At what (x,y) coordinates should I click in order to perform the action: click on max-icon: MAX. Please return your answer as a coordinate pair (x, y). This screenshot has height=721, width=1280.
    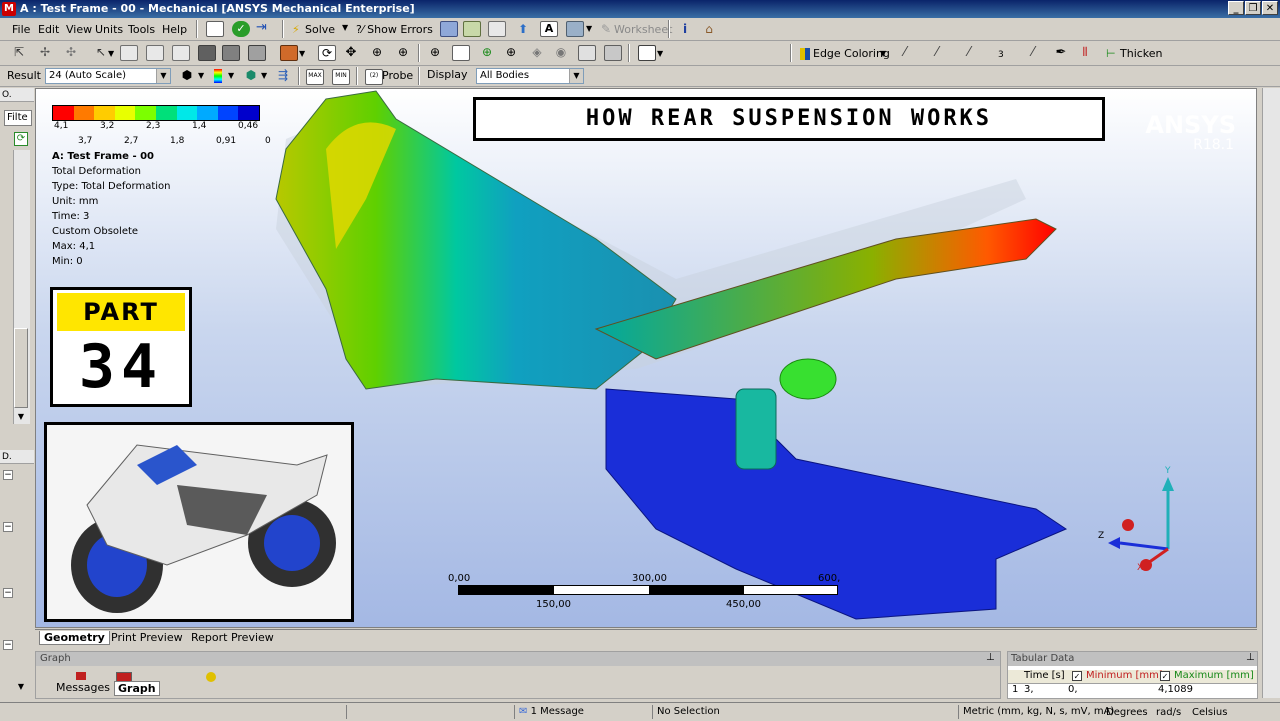
    Looking at the image, I should click on (315, 77).